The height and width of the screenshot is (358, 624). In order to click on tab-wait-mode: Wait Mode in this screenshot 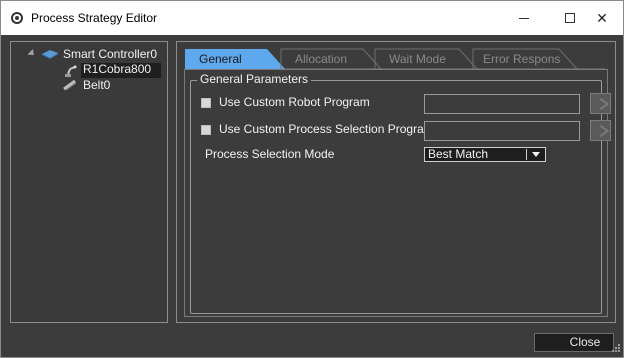, I will do `click(424, 59)`.